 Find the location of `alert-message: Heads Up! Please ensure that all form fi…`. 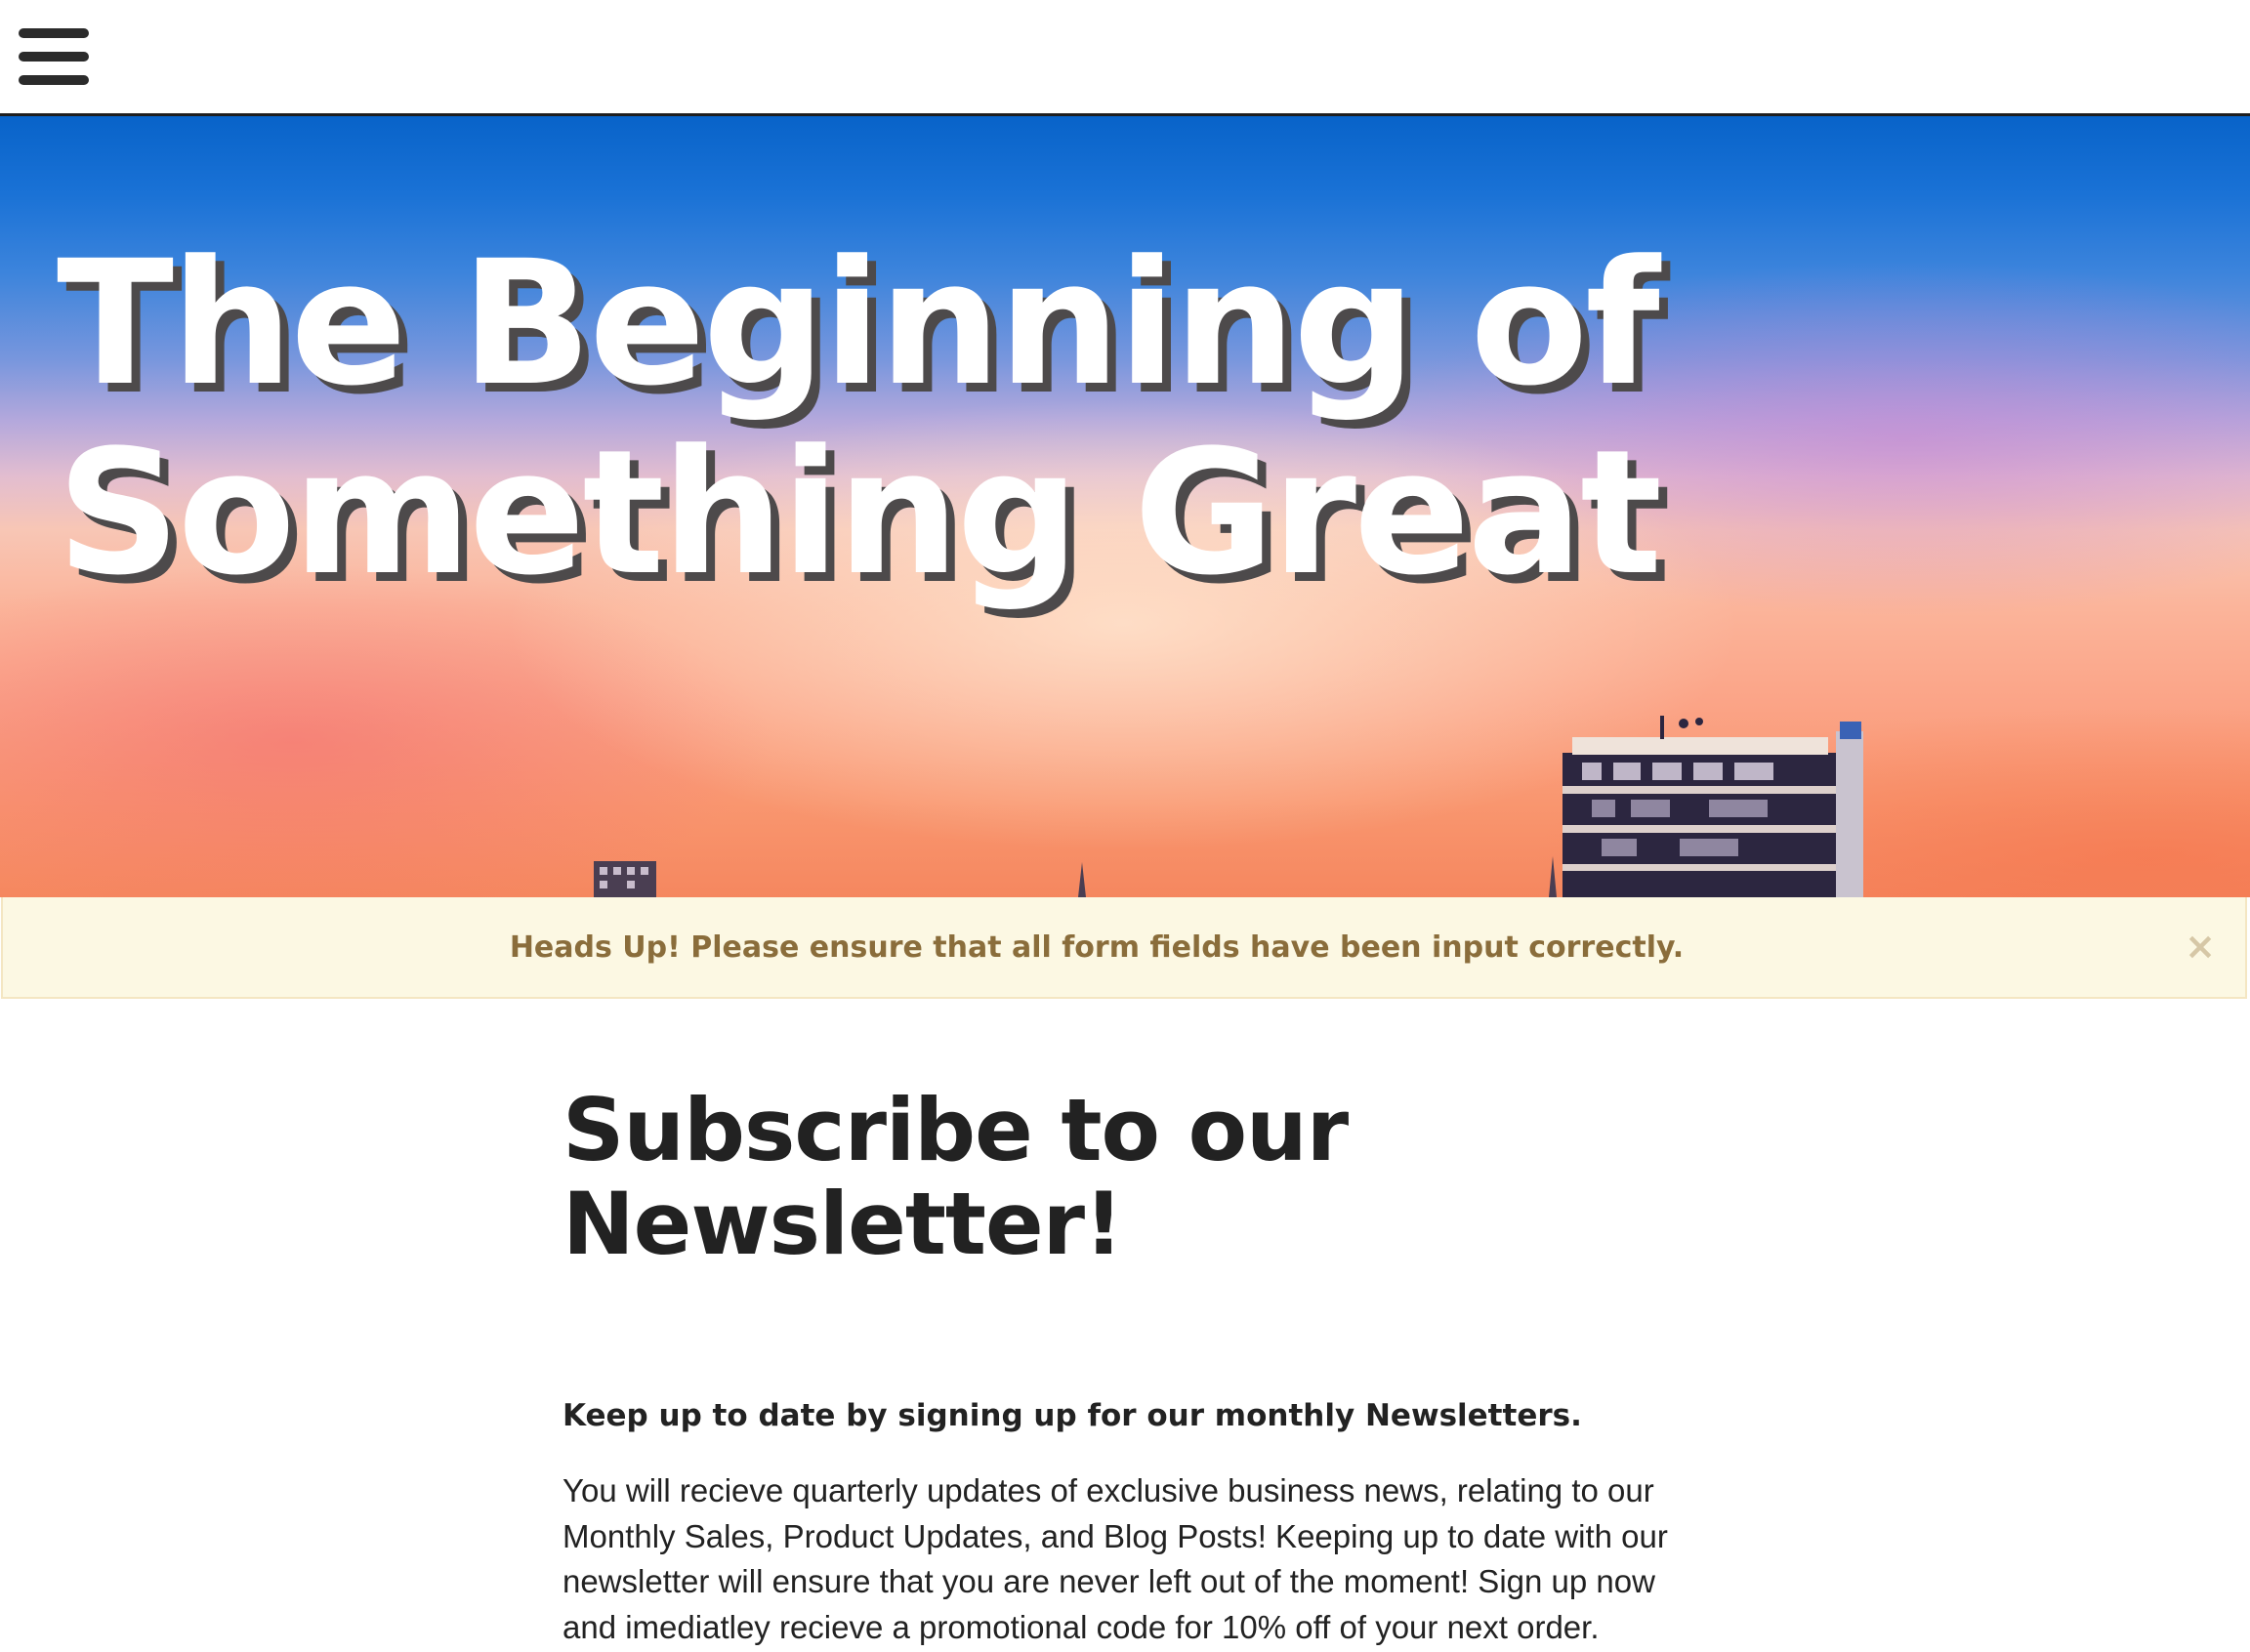

alert-message: Heads Up! Please ensure that all form fi… is located at coordinates (1097, 947).